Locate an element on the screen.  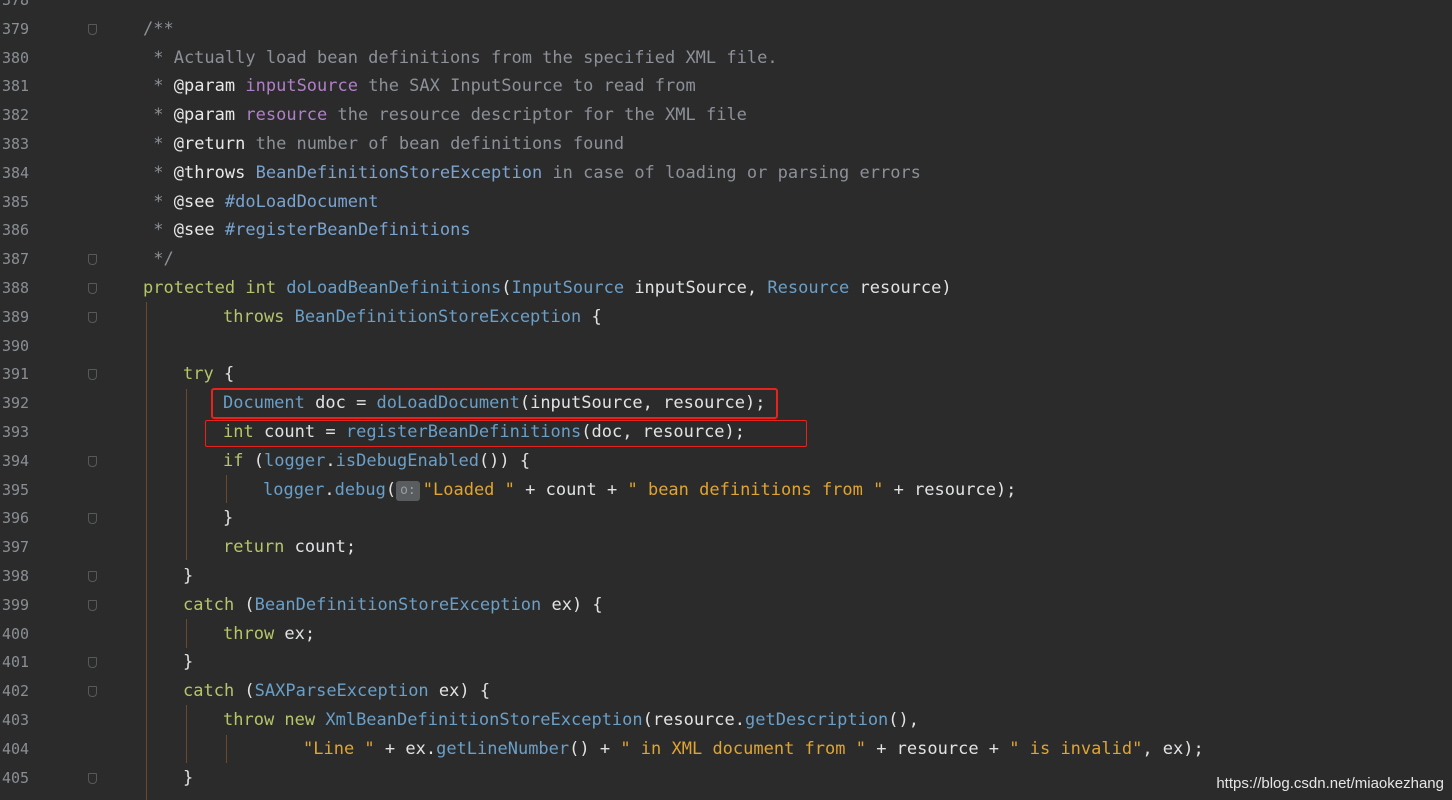
code-line: 385 * @see #doLoadDocument is located at coordinates (726, 202).